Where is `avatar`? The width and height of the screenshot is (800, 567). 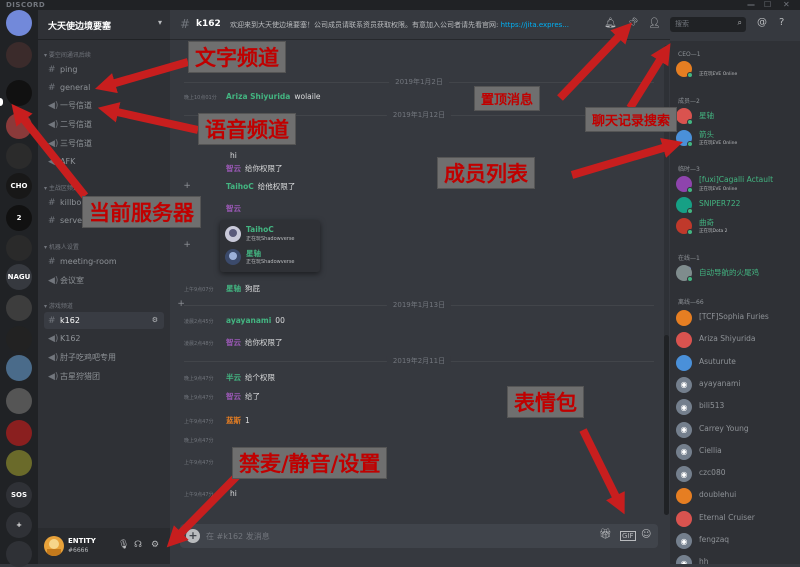 avatar is located at coordinates (54, 546).